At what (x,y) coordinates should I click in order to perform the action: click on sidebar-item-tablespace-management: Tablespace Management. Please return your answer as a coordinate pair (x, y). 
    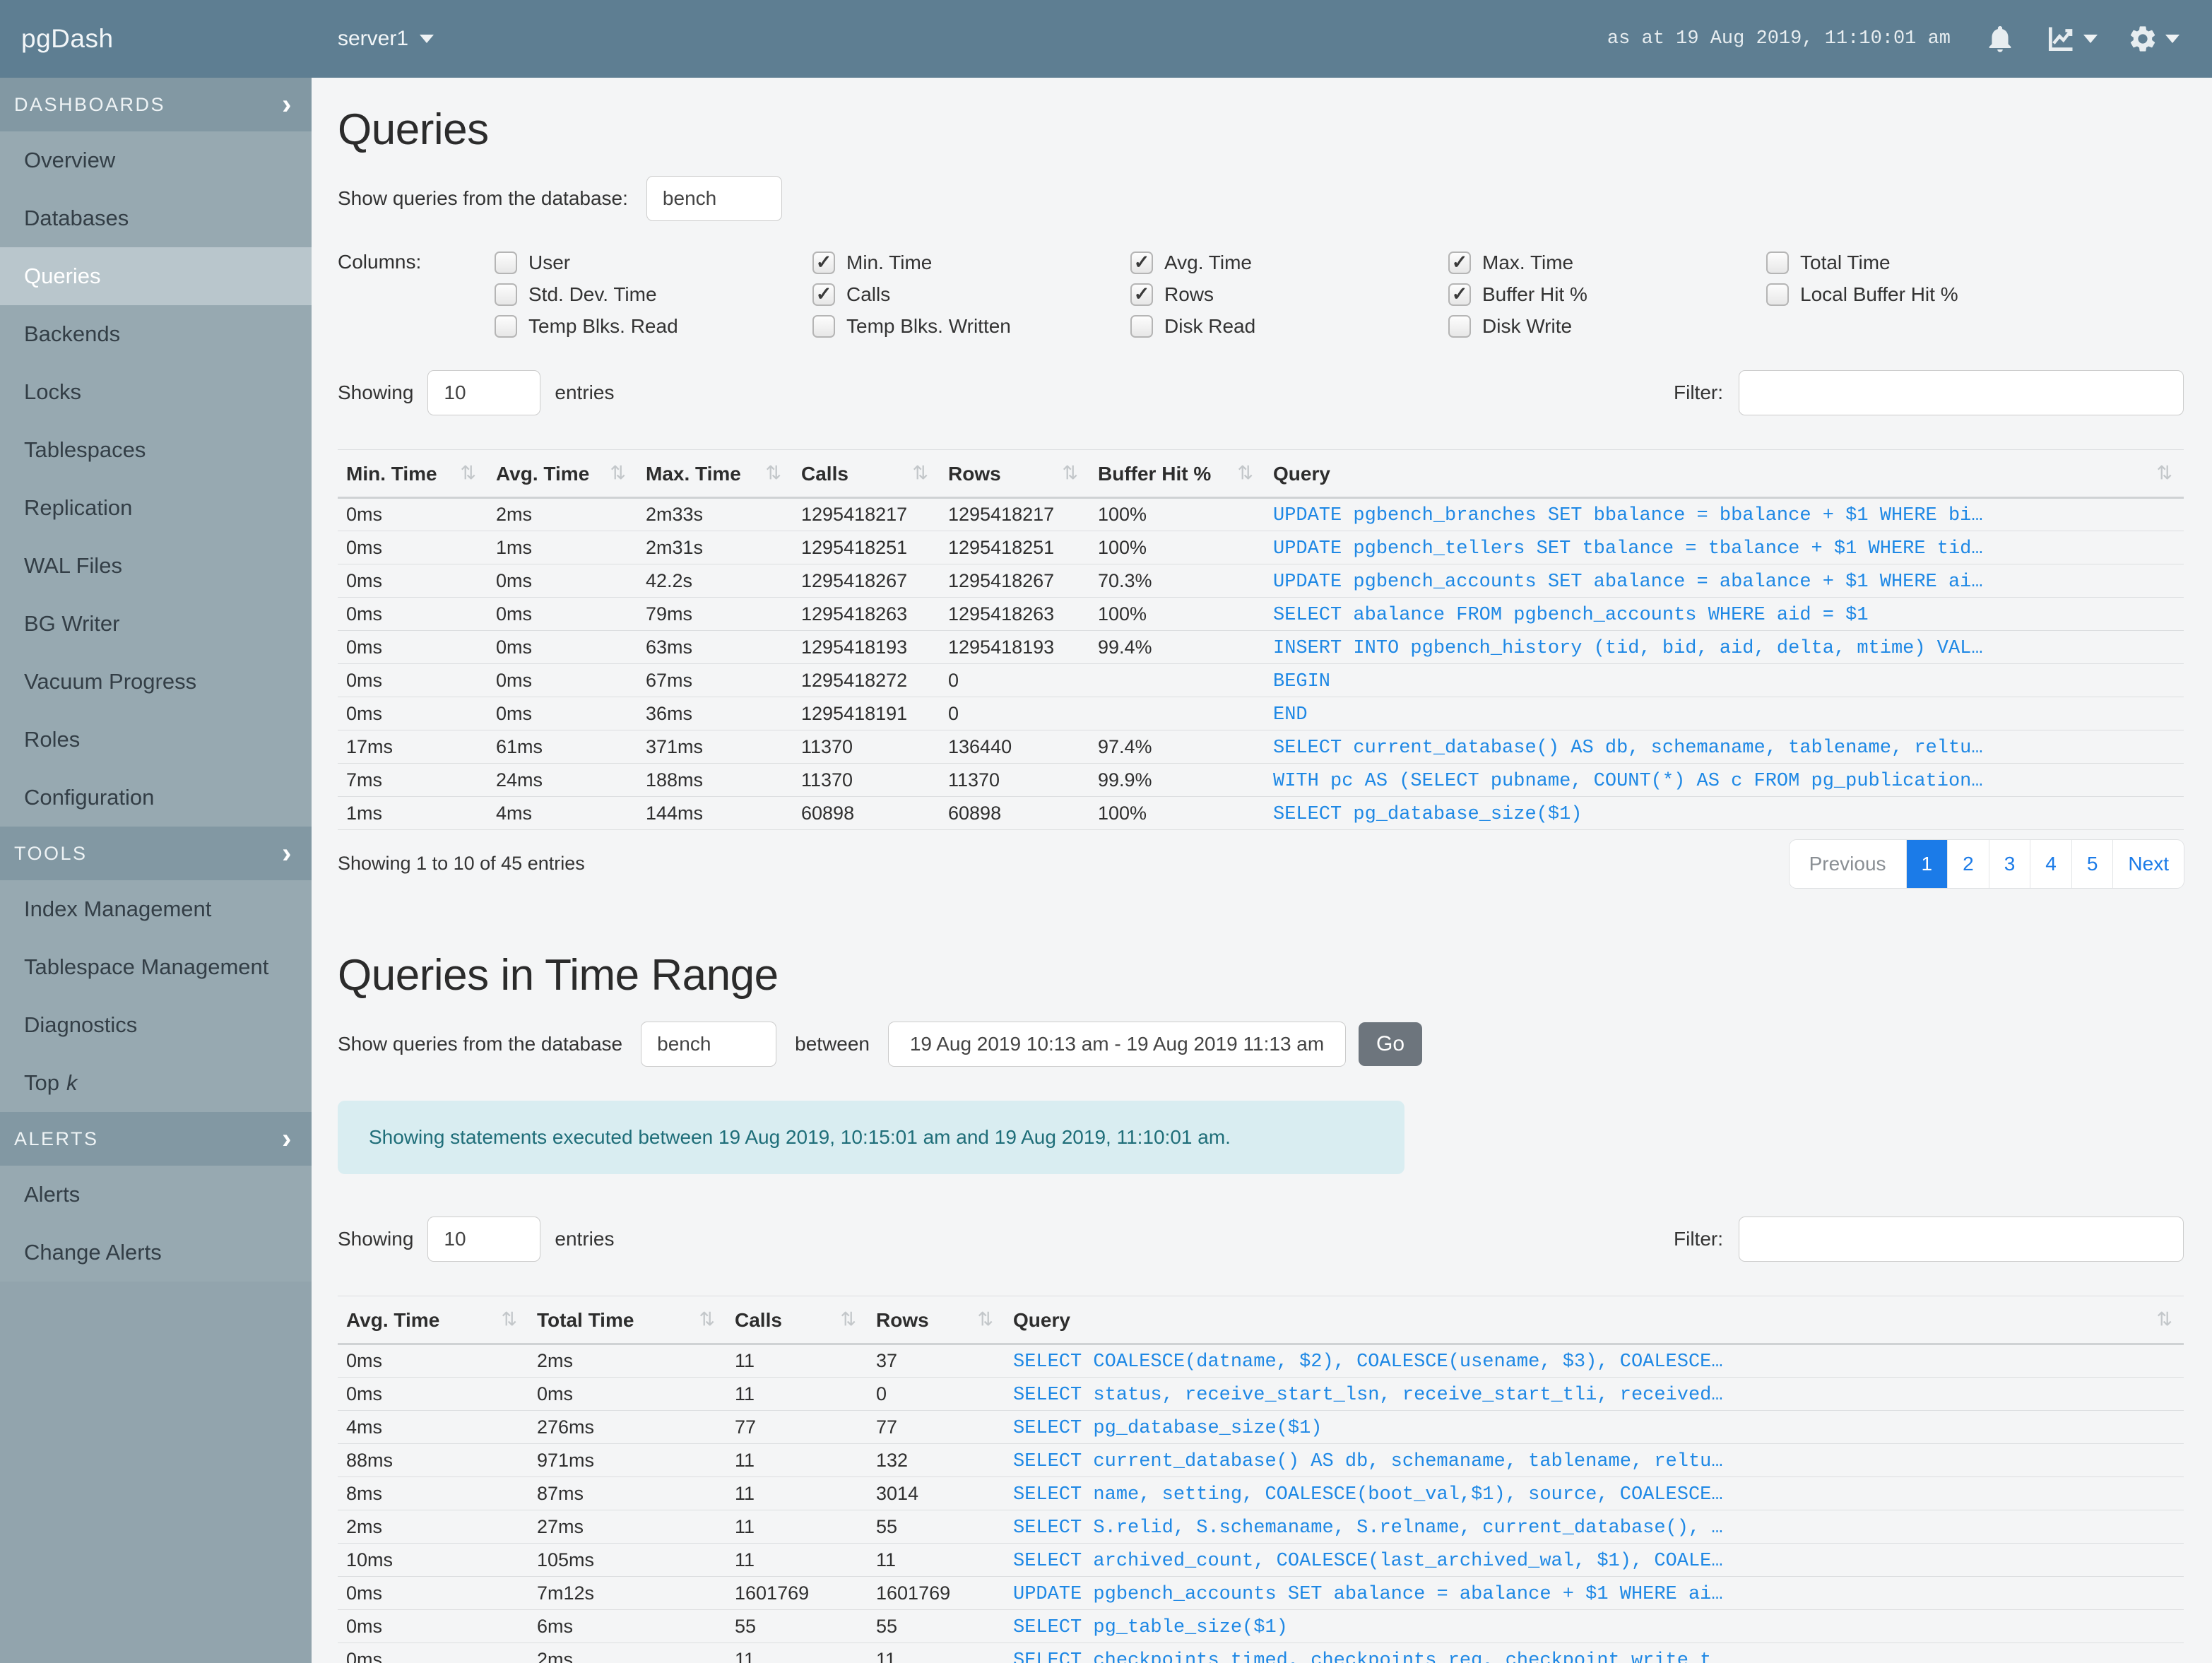
    Looking at the image, I should click on (156, 967).